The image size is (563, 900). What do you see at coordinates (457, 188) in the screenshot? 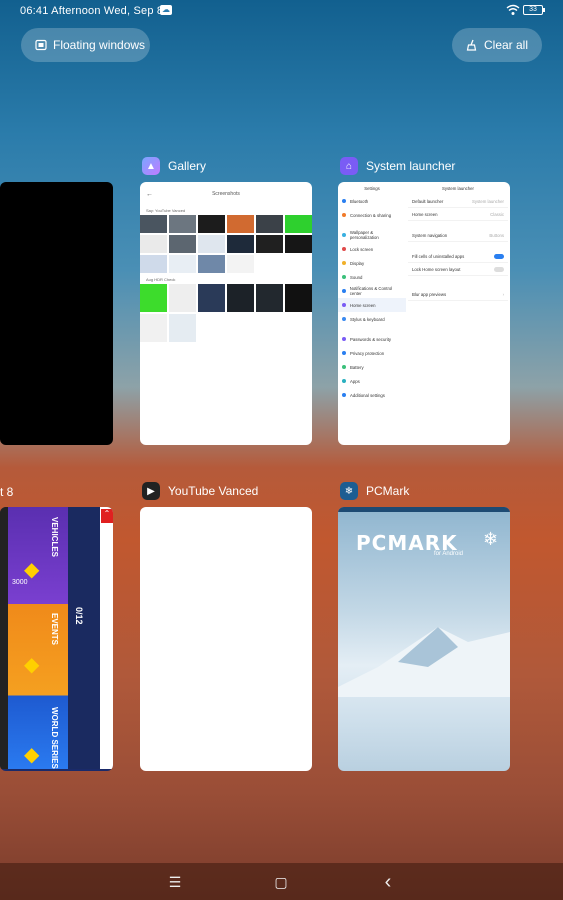
I see `launcher-panel-header: System launcher` at bounding box center [457, 188].